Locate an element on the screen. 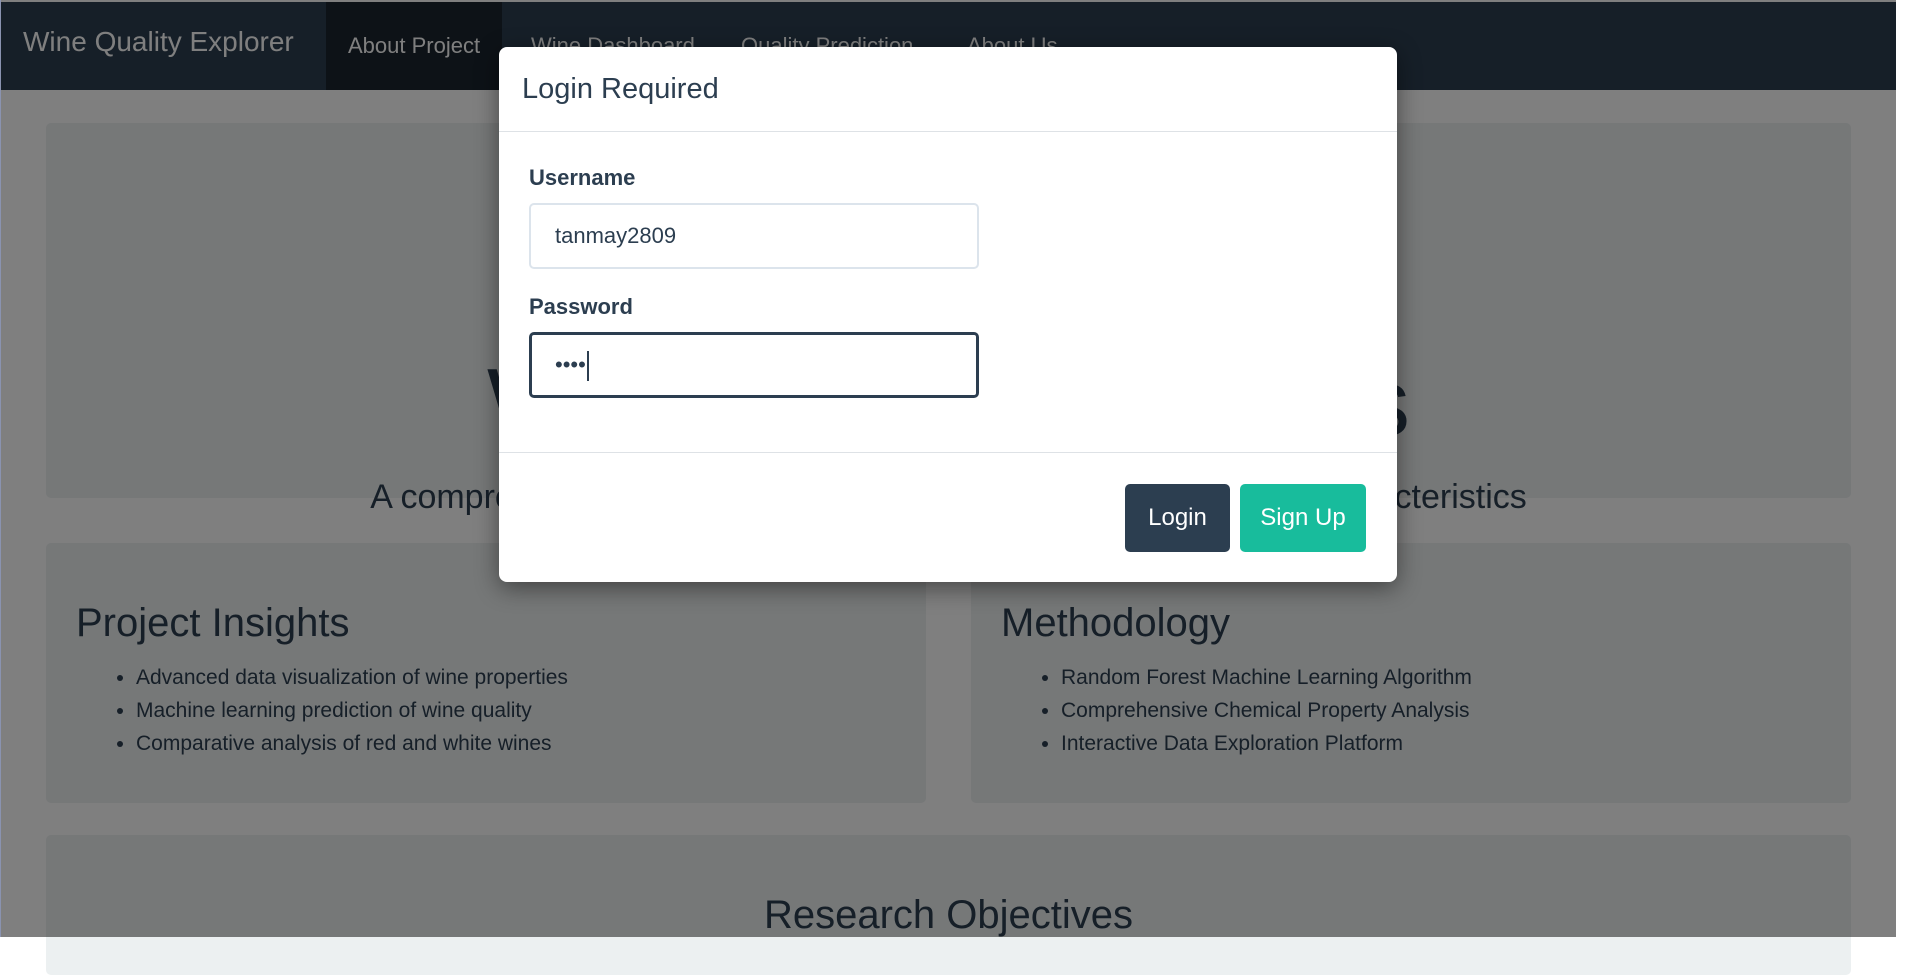 The width and height of the screenshot is (1918, 975). login-button: Login is located at coordinates (1177, 518).